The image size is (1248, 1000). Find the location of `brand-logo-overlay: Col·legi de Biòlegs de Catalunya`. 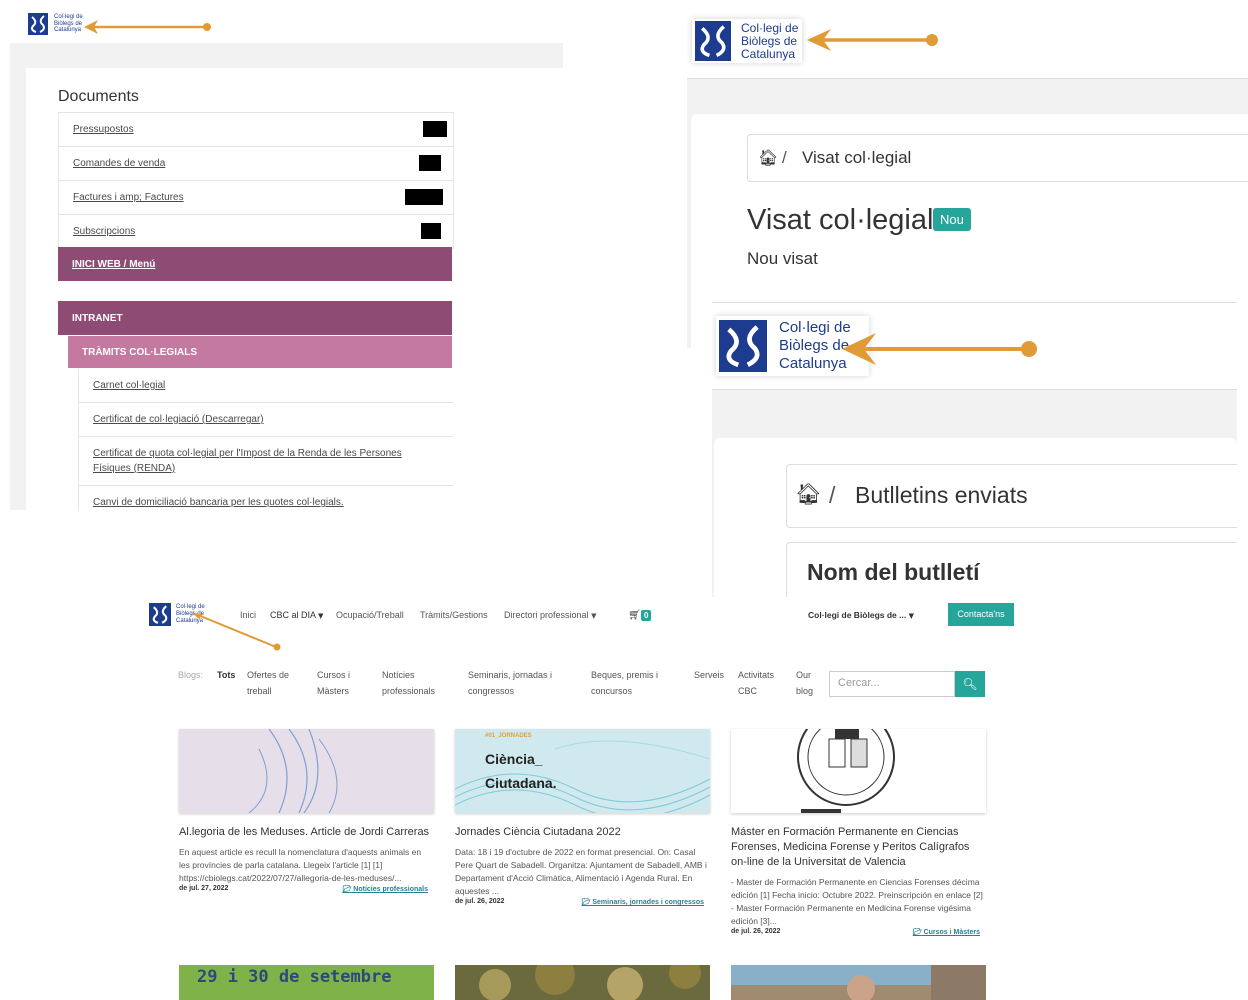

brand-logo-overlay: Col·legi de Biòlegs de Catalunya is located at coordinates (55, 24).